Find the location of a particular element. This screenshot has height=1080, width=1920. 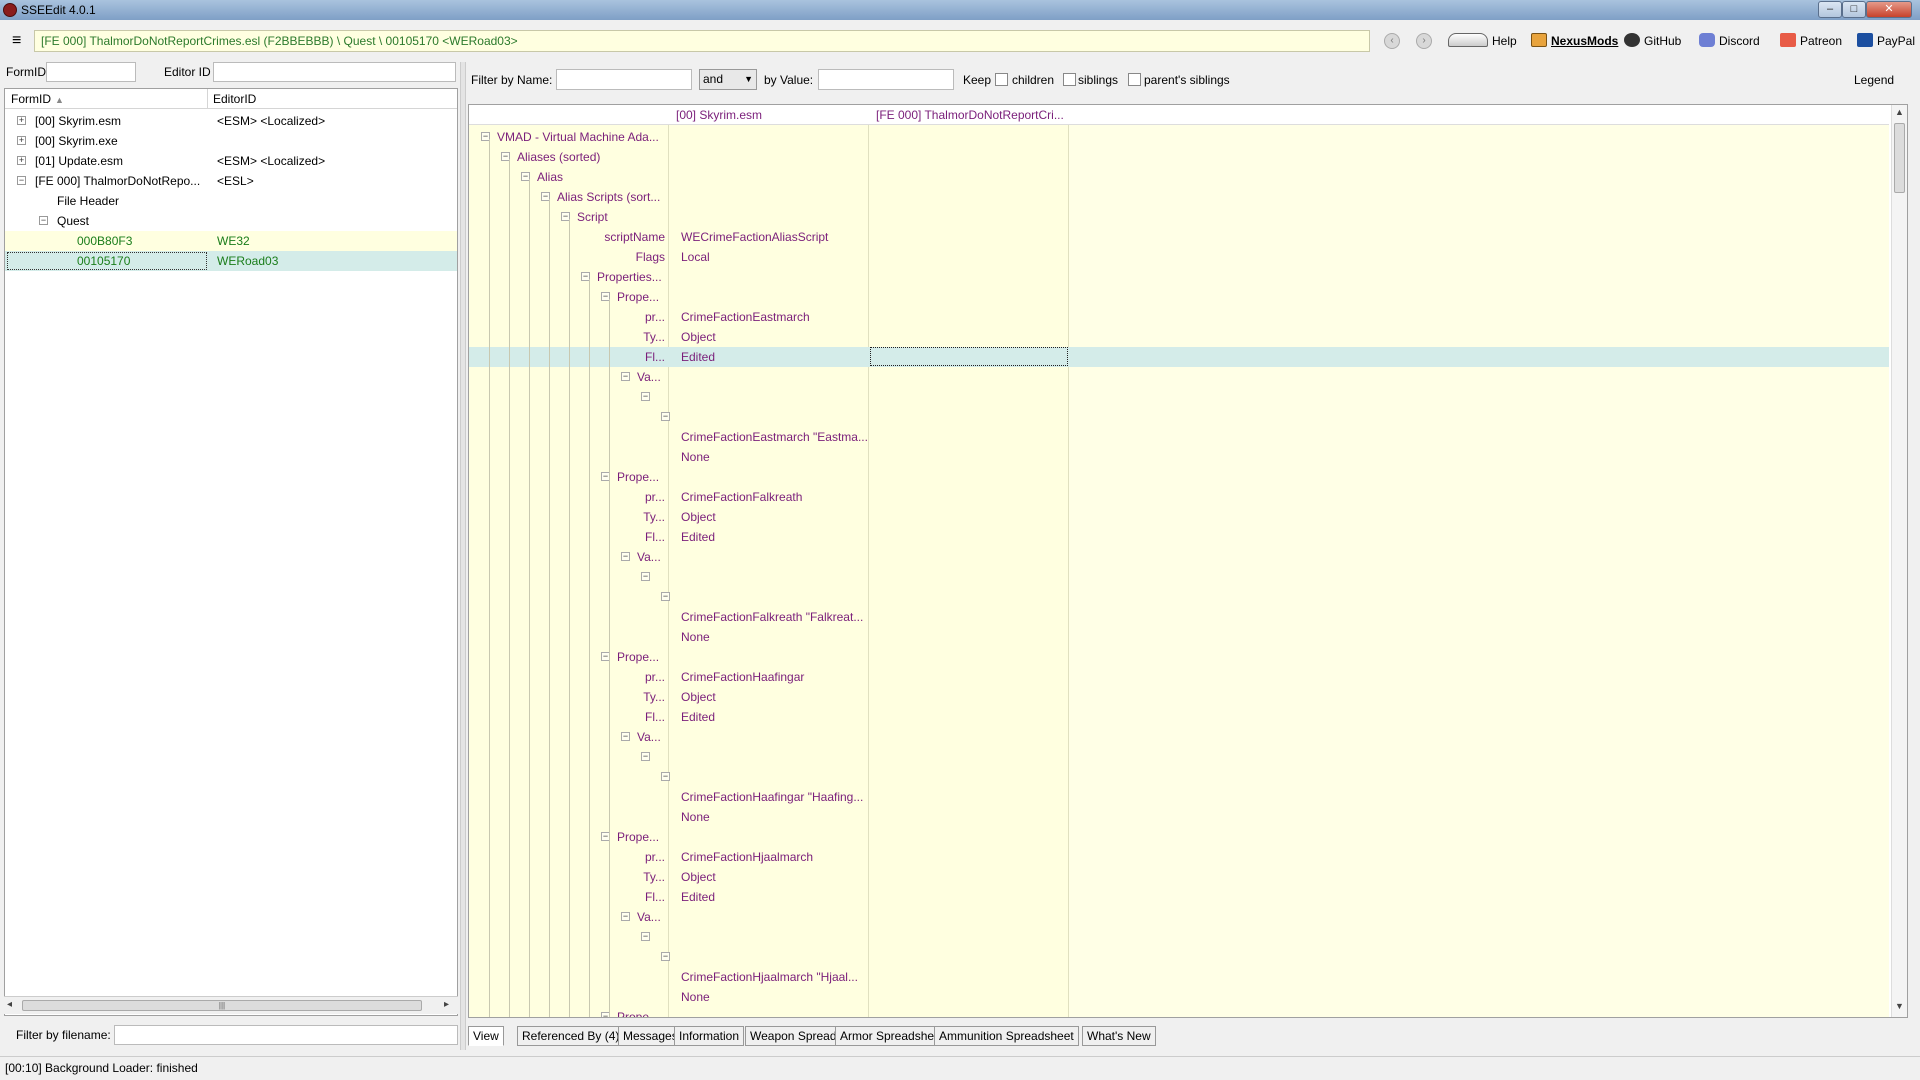

record-field-row: − Script is located at coordinates (1179, 217).